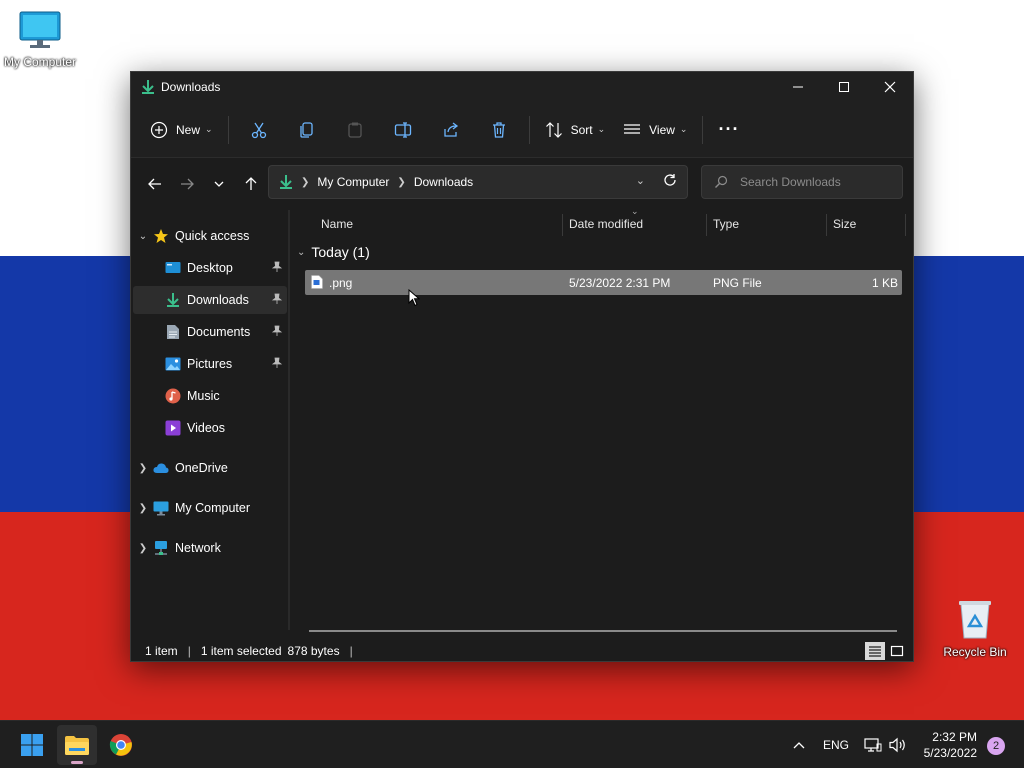 This screenshot has height=768, width=1024. What do you see at coordinates (191, 87) in the screenshot?
I see `window-title: Downloads` at bounding box center [191, 87].